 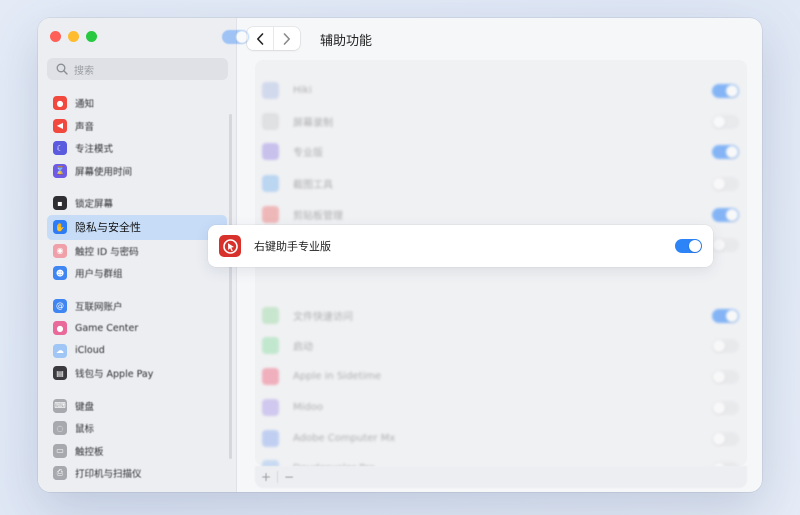 What do you see at coordinates (137, 69) in the screenshot?
I see `search-input: 搜索` at bounding box center [137, 69].